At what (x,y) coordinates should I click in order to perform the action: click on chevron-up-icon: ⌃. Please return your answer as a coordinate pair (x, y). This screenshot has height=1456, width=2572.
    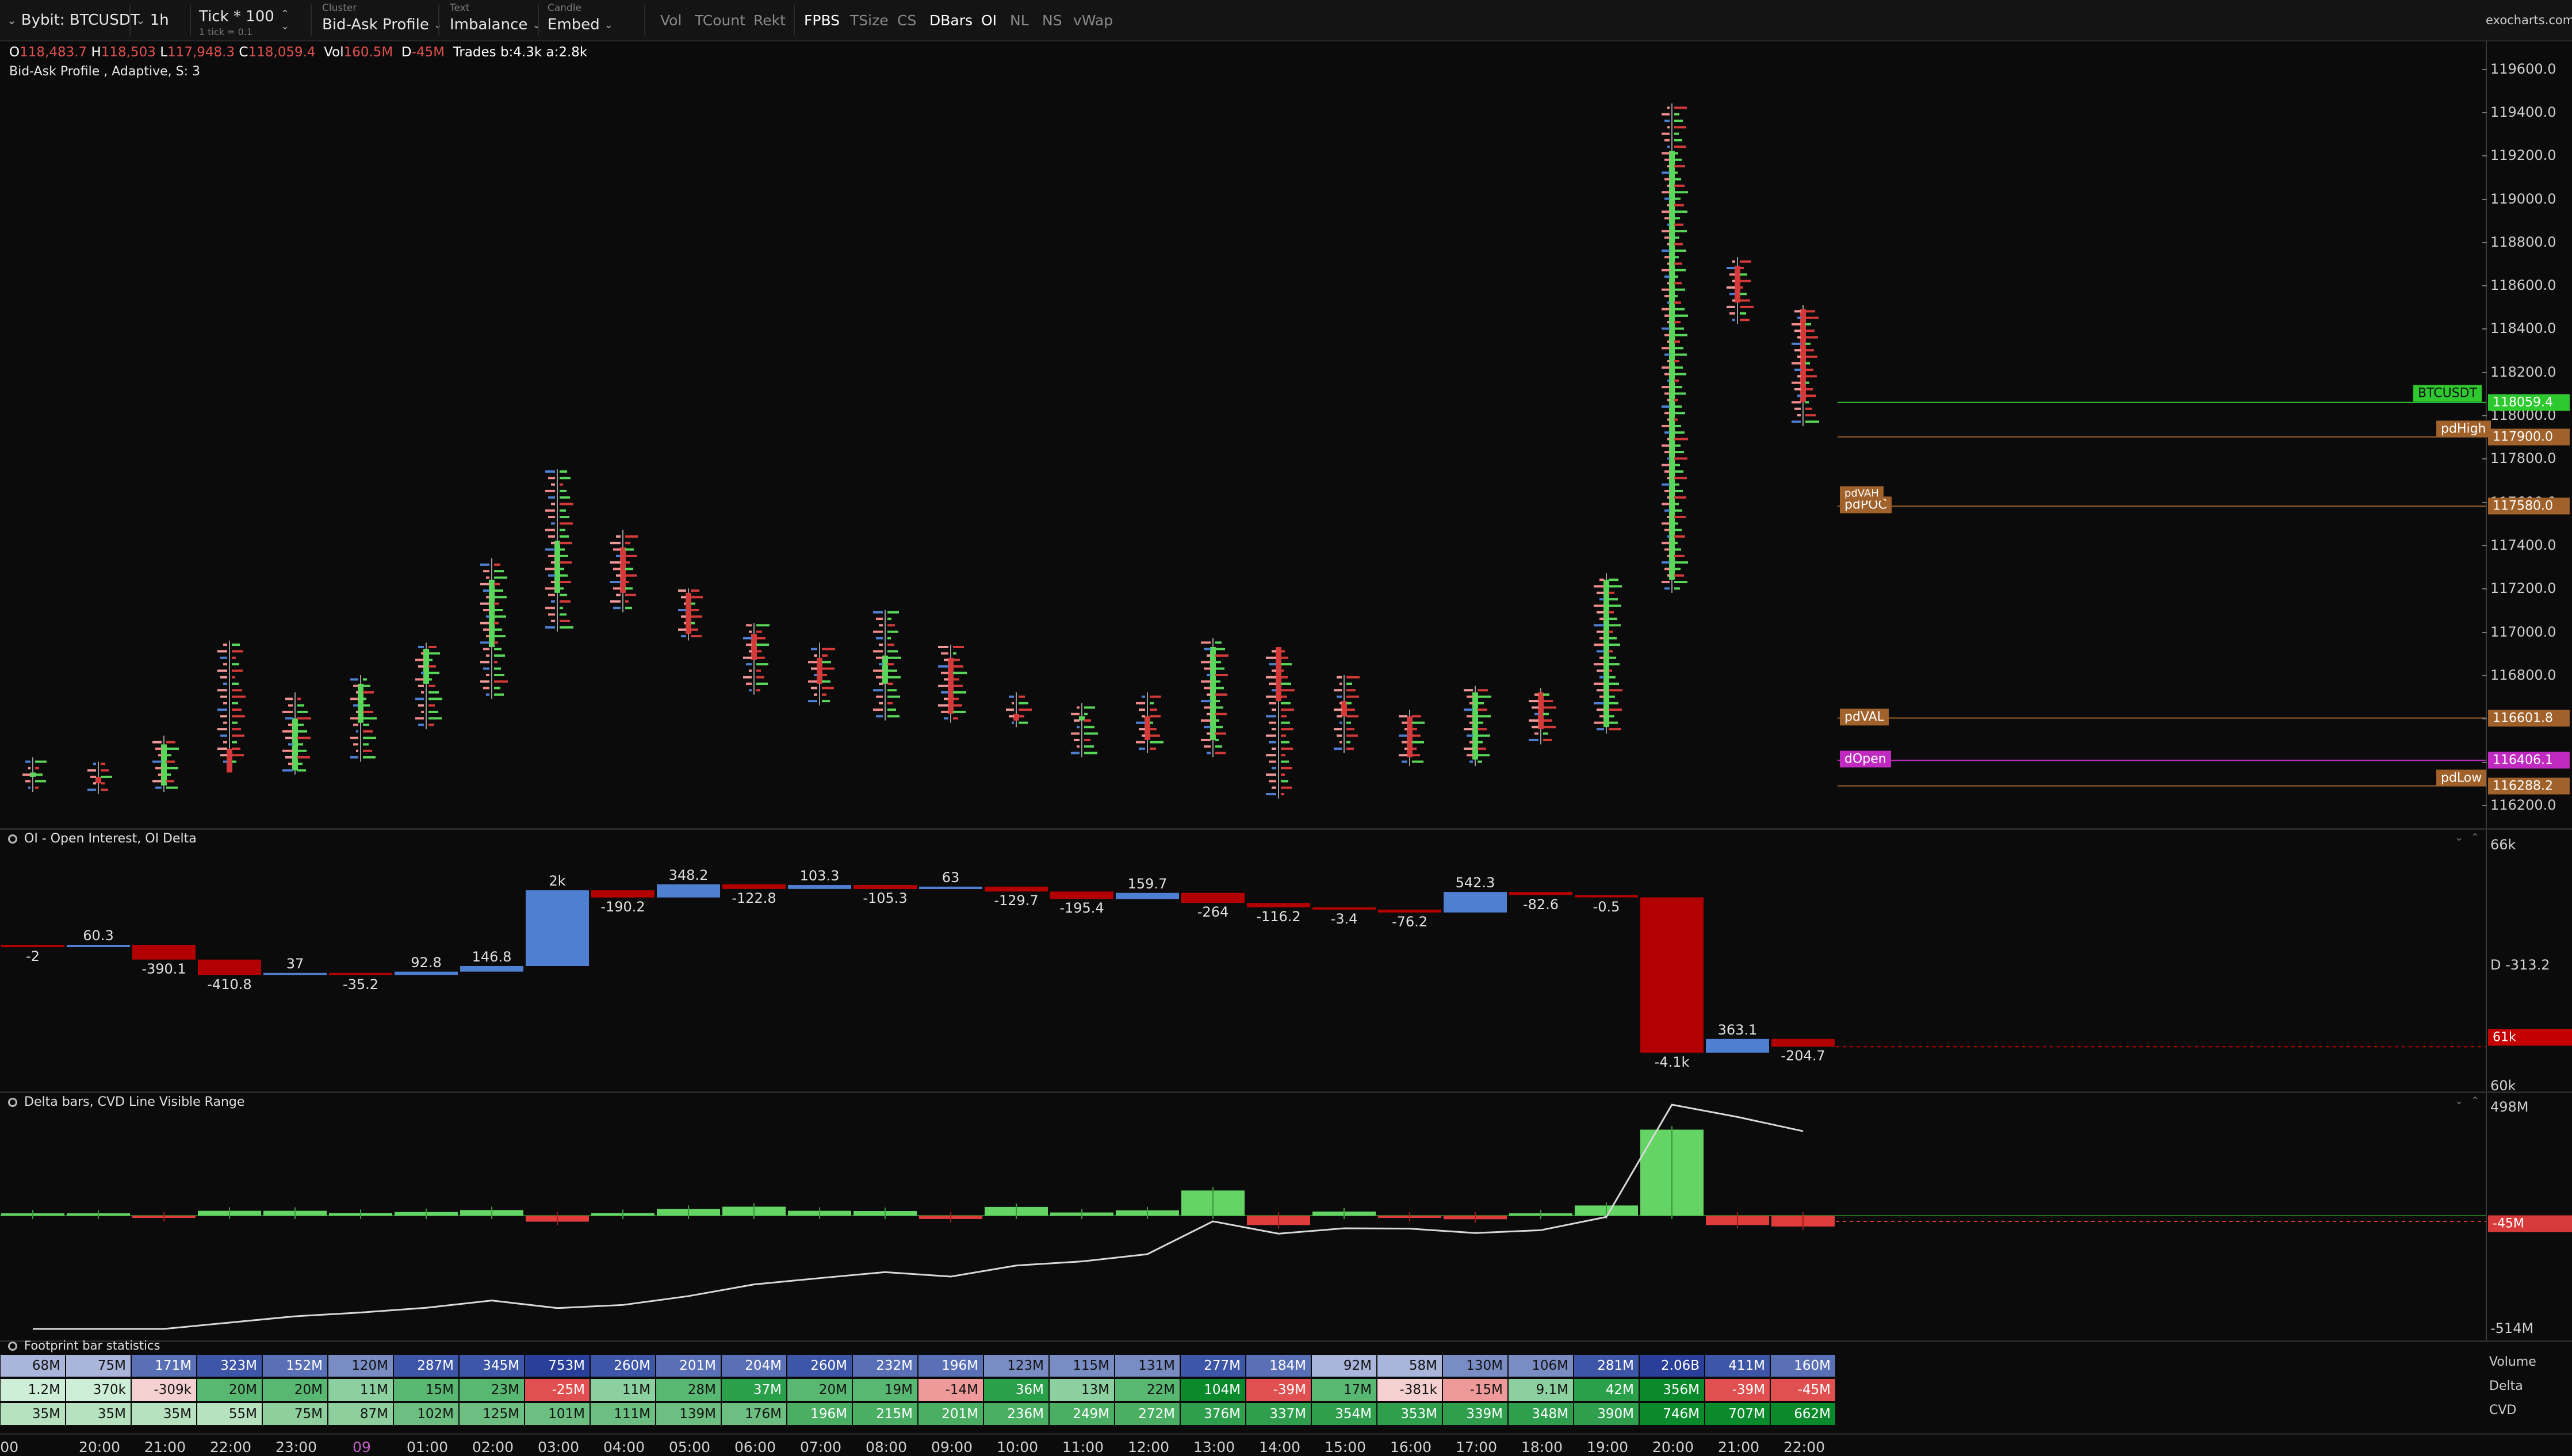
    Looking at the image, I should click on (285, 14).